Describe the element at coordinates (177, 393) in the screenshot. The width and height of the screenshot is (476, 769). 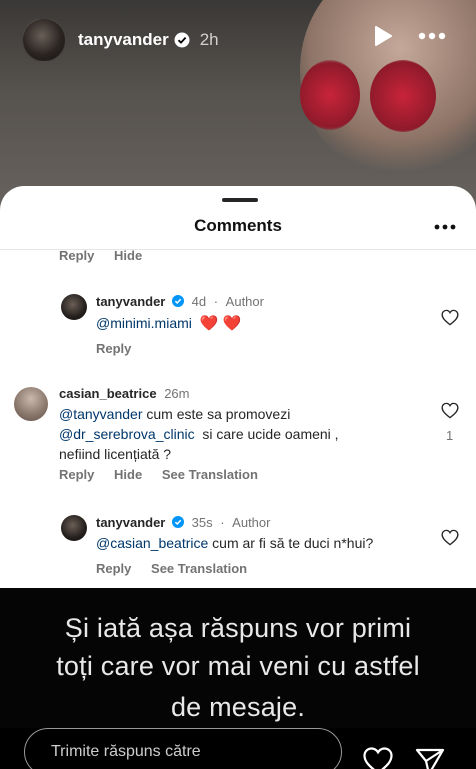
I see `comment-time: 26m` at that location.